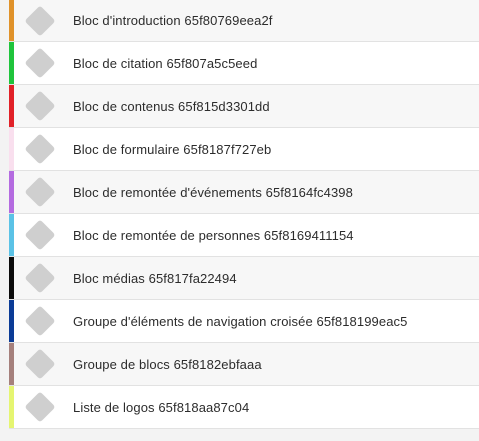  I want to click on list-item: Liste de logos 65f818aa87c04, so click(244, 407).